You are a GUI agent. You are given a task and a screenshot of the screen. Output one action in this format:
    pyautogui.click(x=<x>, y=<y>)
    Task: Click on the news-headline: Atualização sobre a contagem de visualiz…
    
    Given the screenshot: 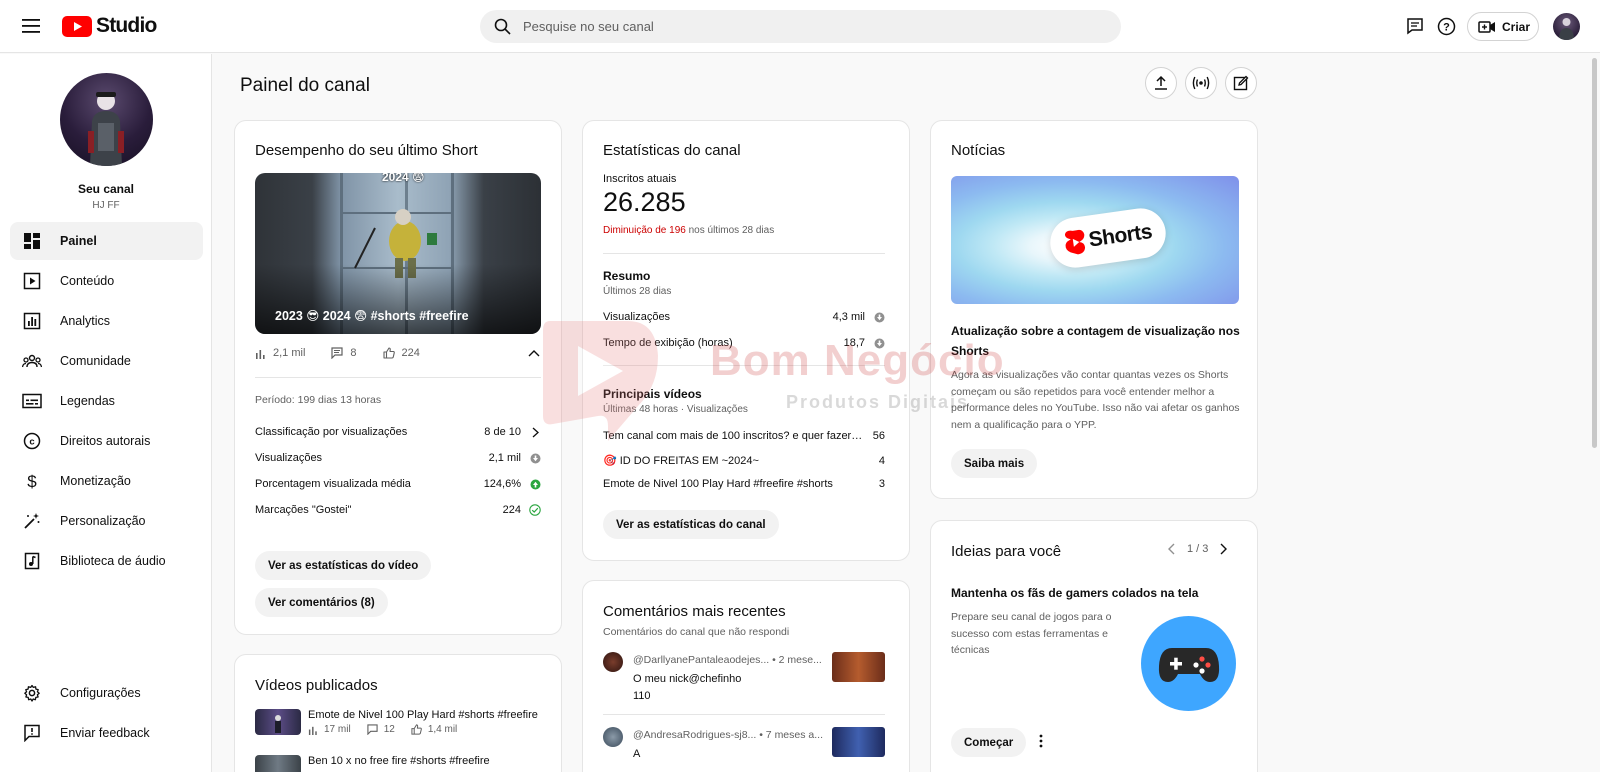 What is the action you would take?
    pyautogui.click(x=1095, y=341)
    